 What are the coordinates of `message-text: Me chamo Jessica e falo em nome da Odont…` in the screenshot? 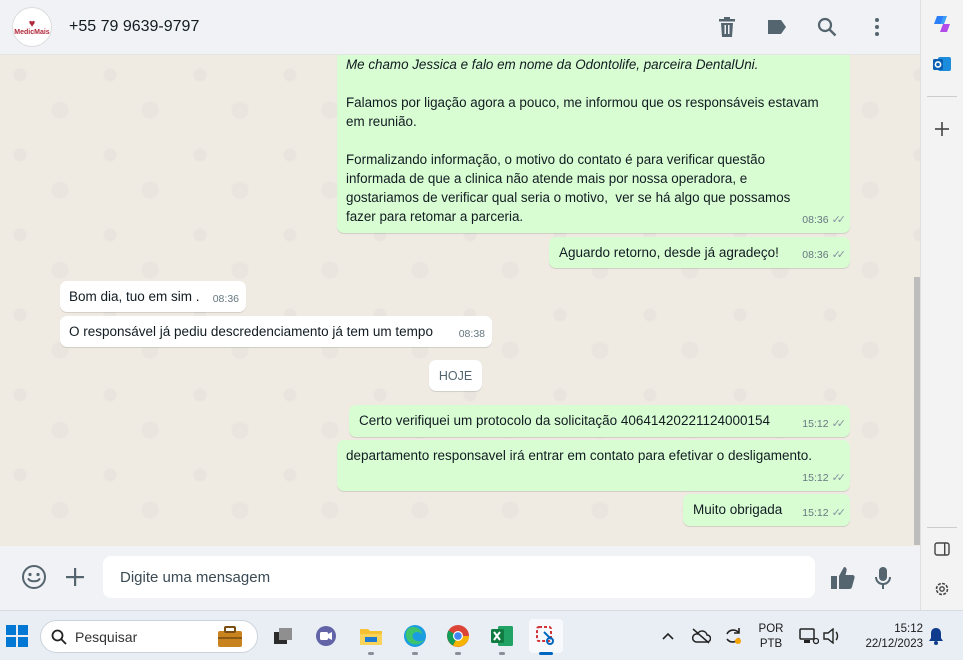 It's located at (582, 140).